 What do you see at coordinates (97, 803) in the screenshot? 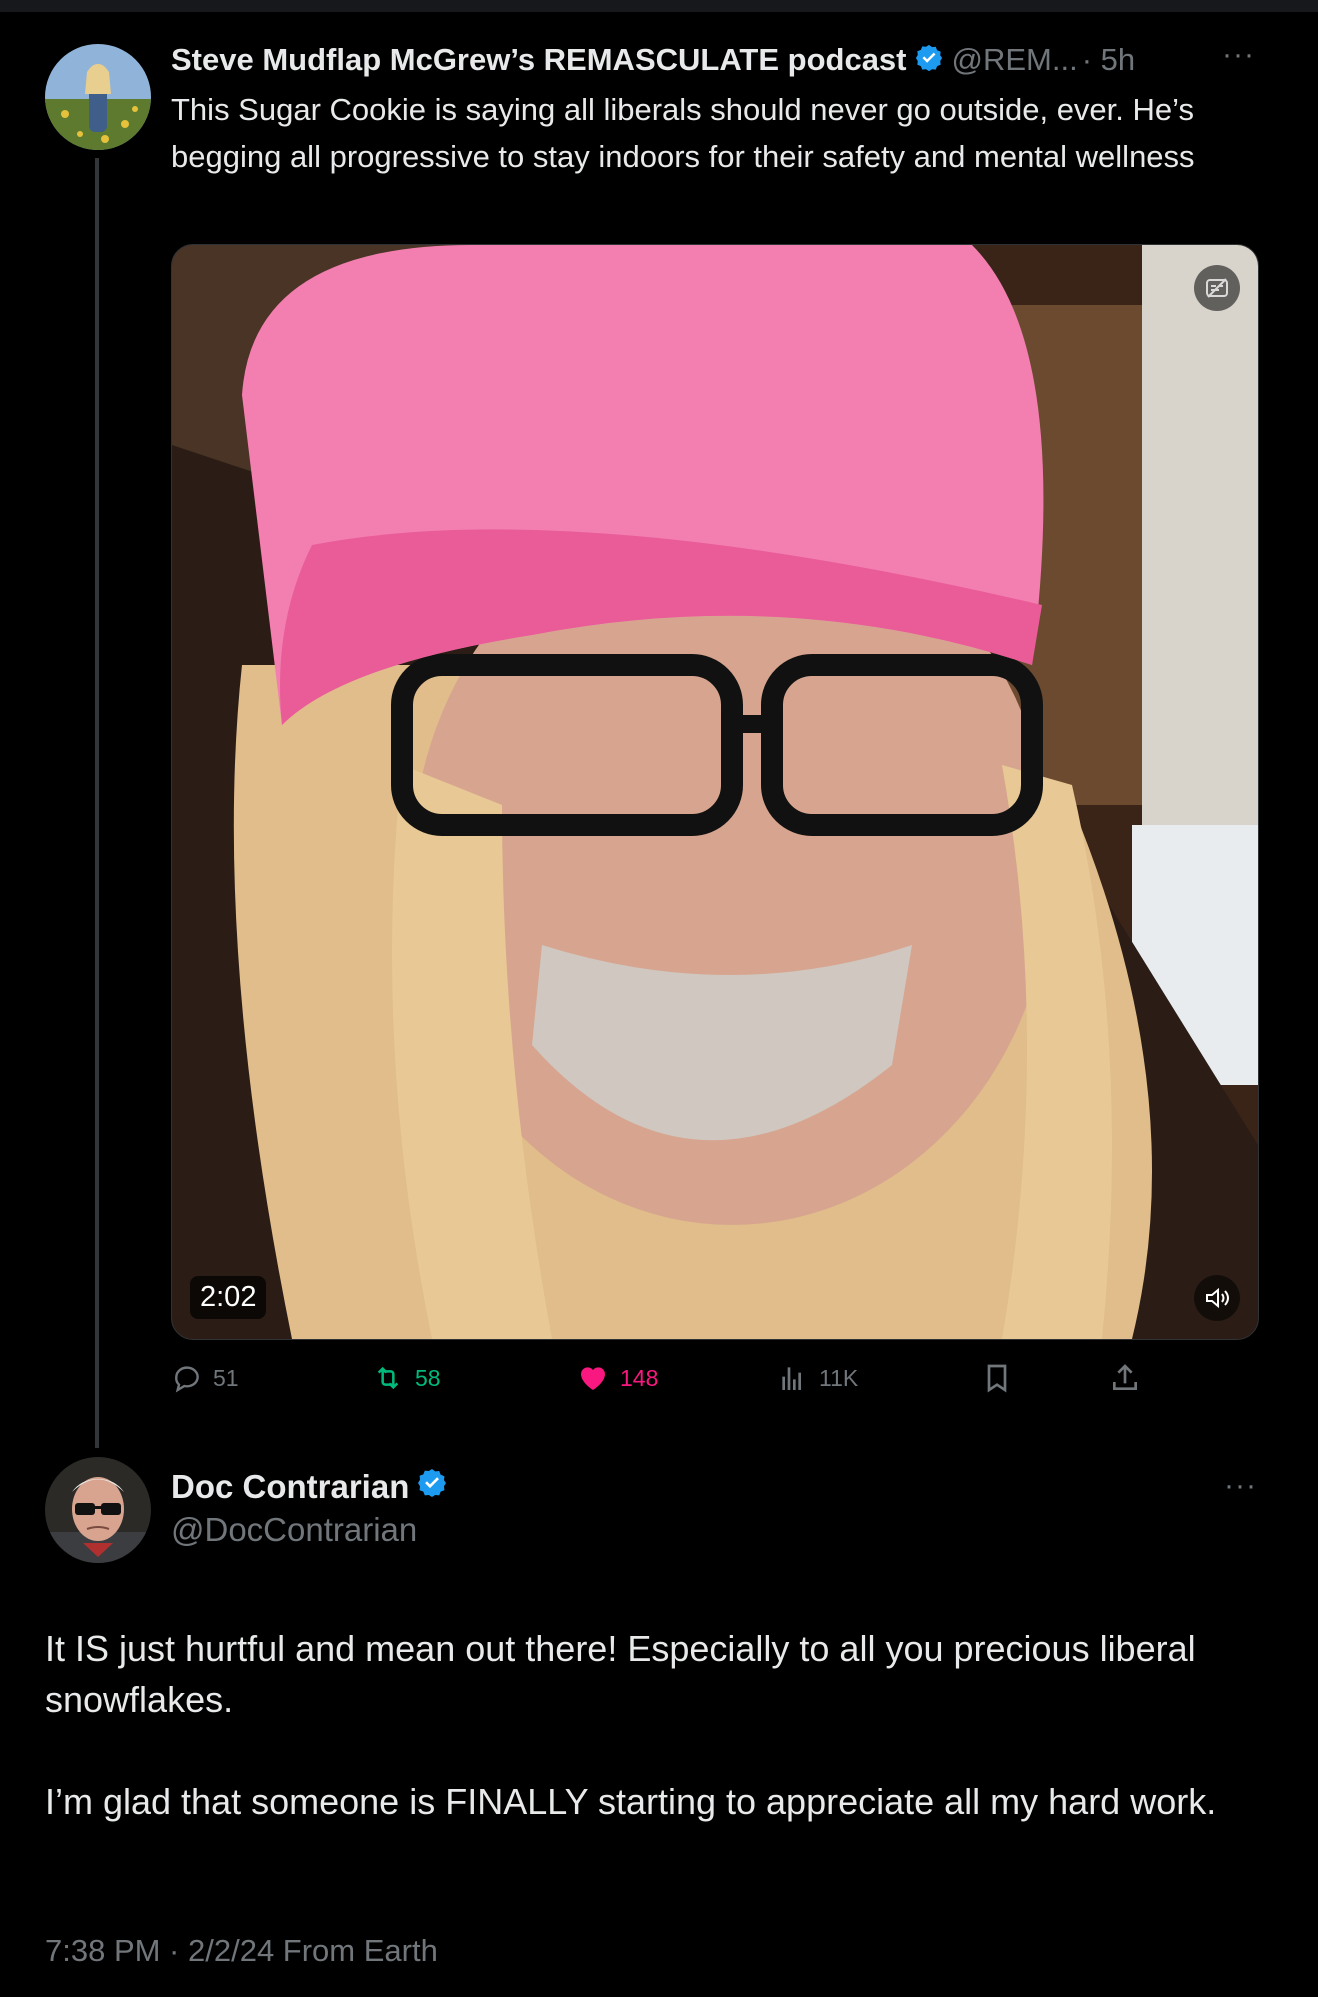
I see `thread-line` at bounding box center [97, 803].